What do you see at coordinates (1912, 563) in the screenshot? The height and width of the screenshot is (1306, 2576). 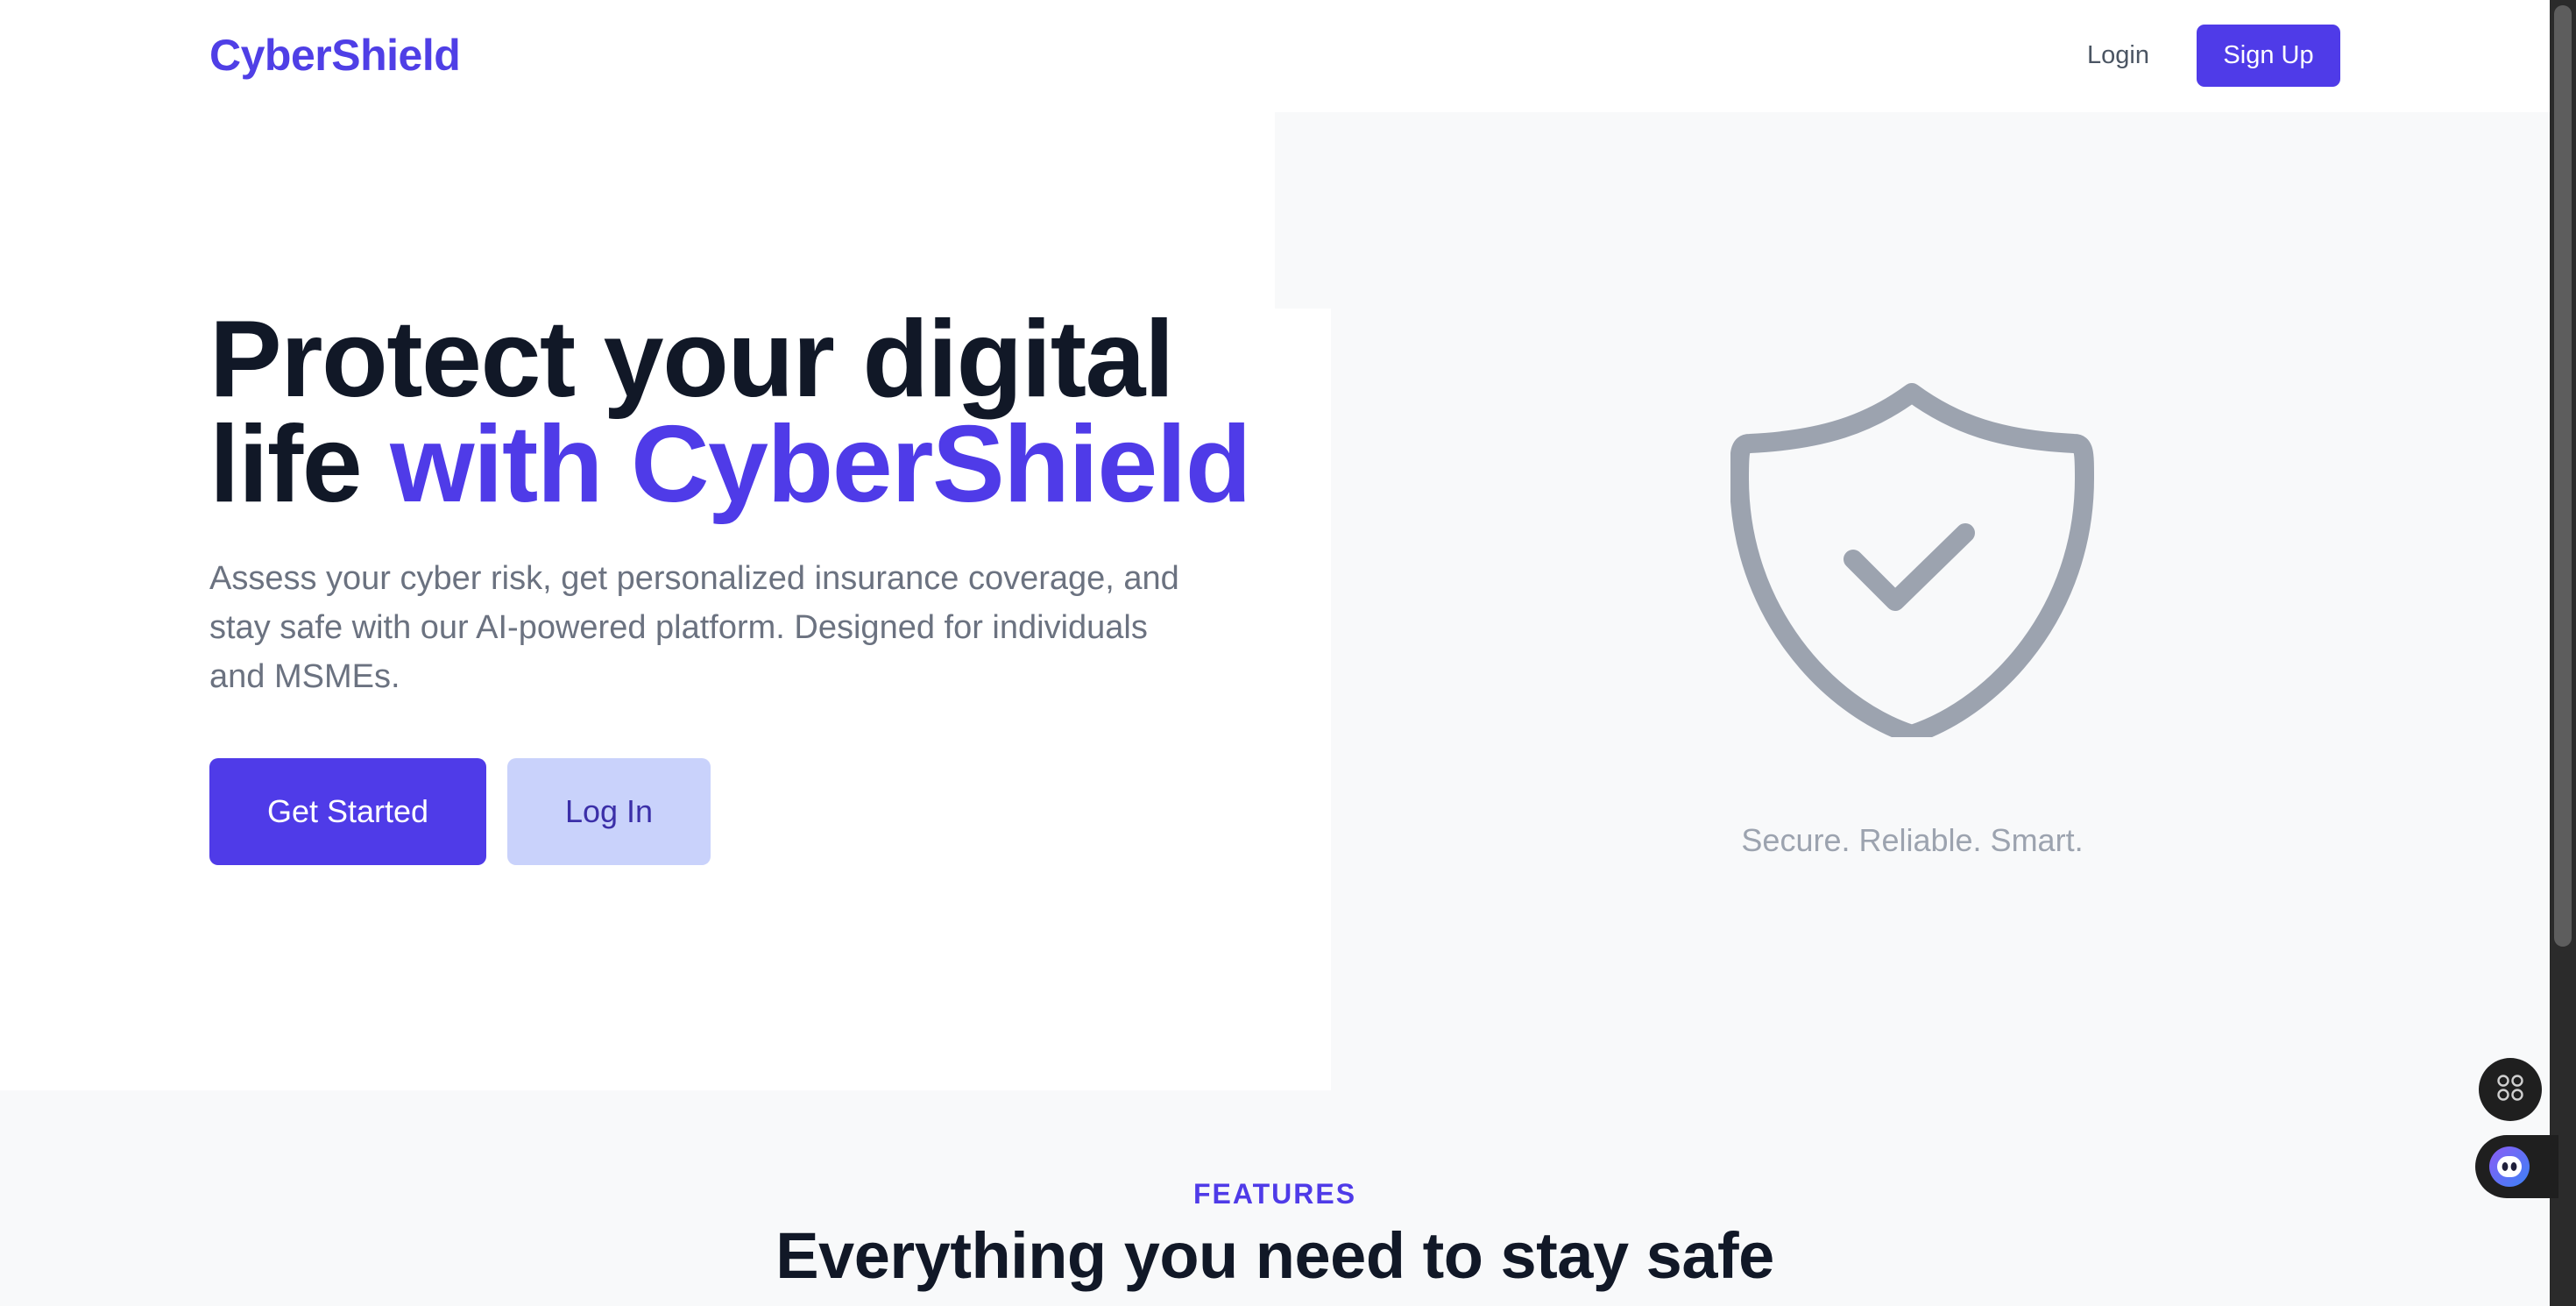 I see `shield-check-icon` at bounding box center [1912, 563].